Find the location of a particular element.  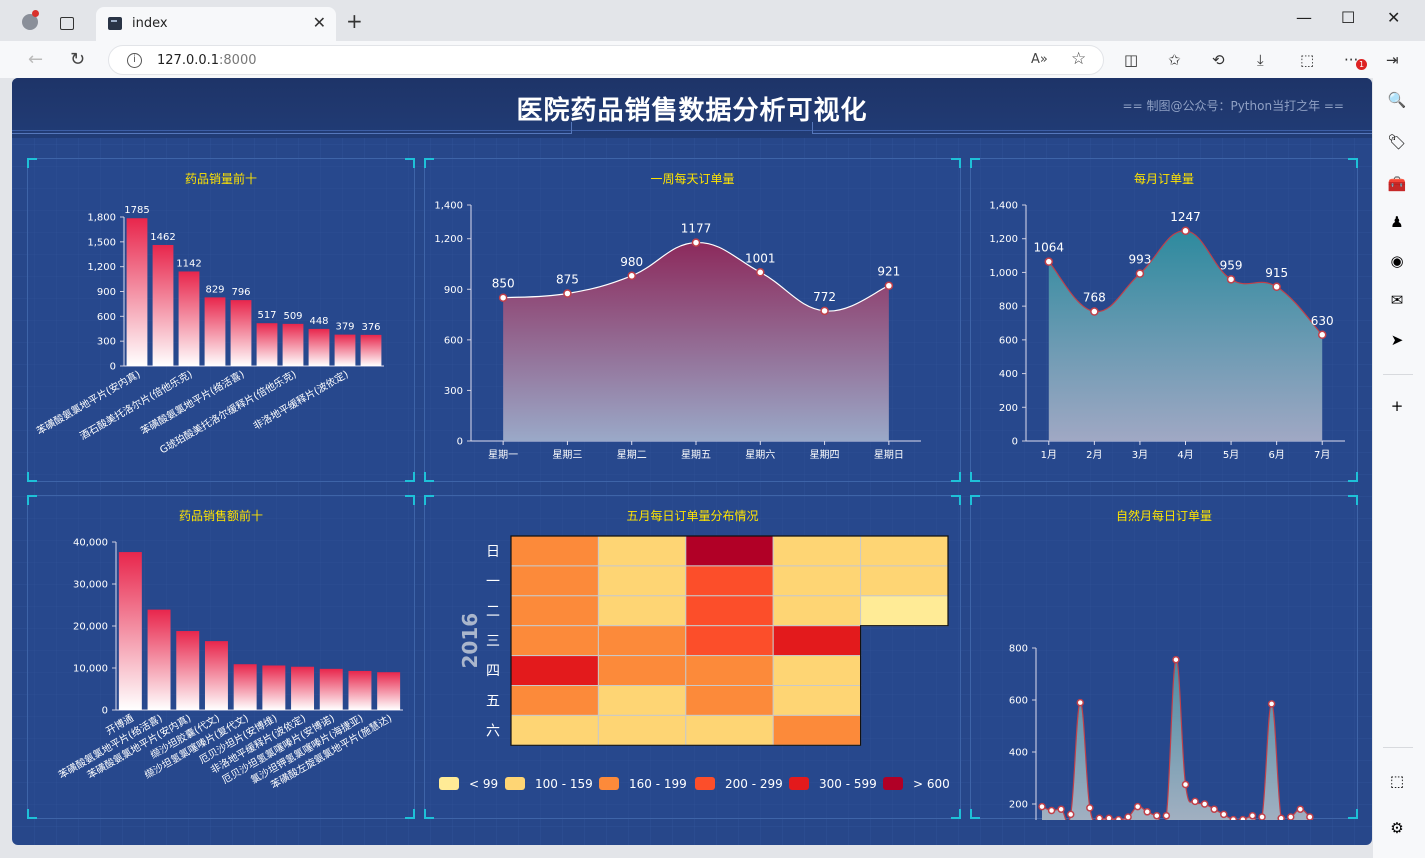

weekday-label: 四 is located at coordinates (493, 672).